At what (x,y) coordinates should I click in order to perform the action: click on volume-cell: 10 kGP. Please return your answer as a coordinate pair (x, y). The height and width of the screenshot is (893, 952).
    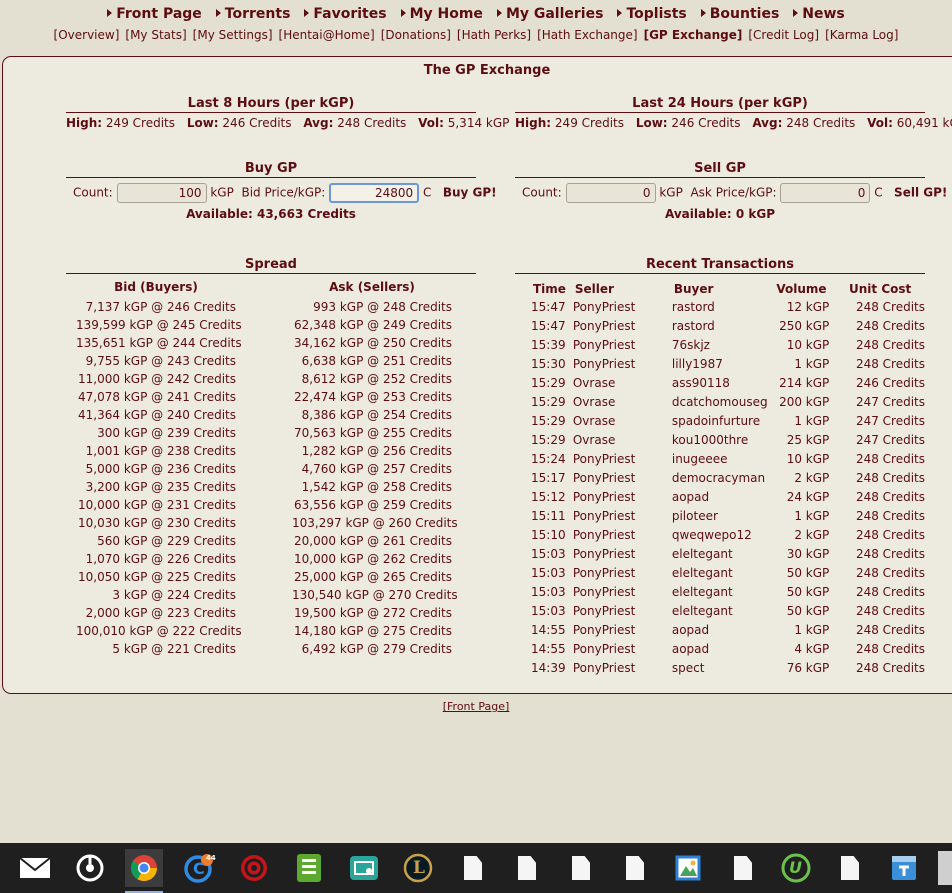
    Looking at the image, I should click on (808, 458).